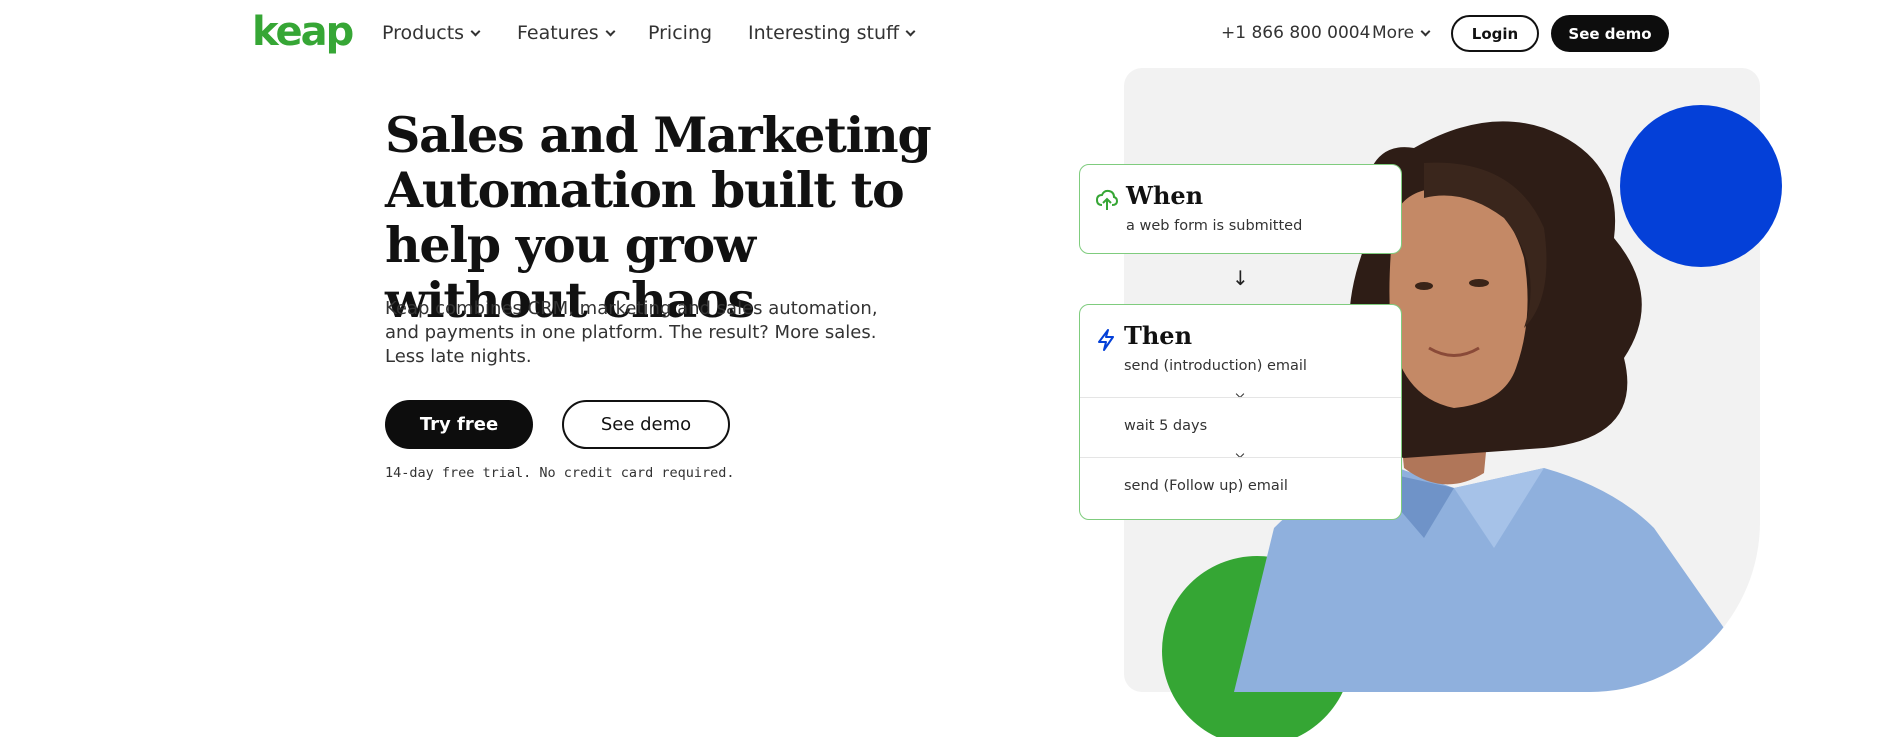 The width and height of the screenshot is (1903, 737). I want to click on keap-logo: keap, so click(303, 32).